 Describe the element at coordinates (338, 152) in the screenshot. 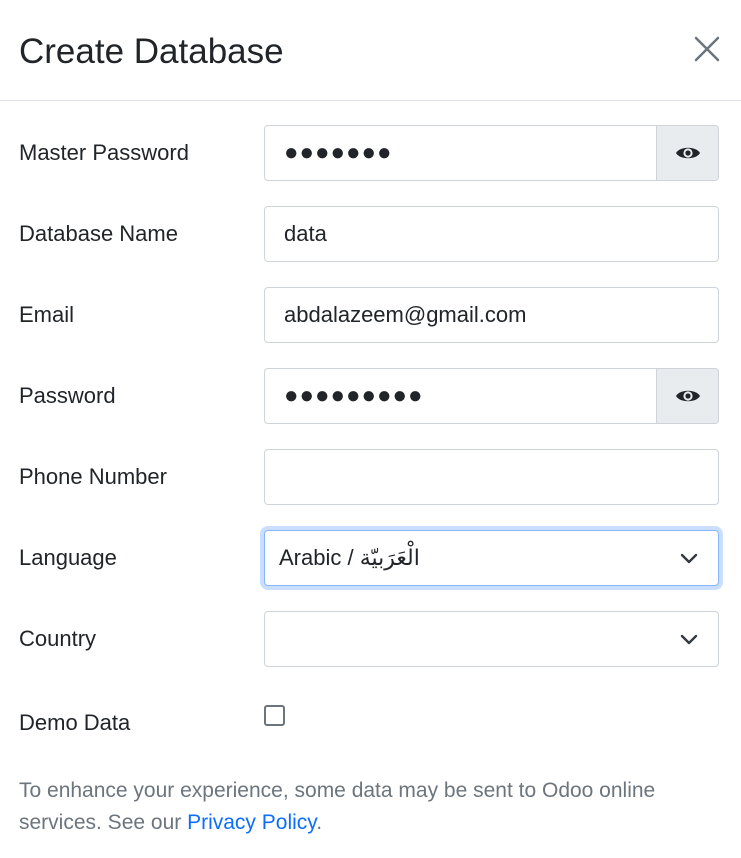

I see `master-password-value: ●●●●●●●` at that location.